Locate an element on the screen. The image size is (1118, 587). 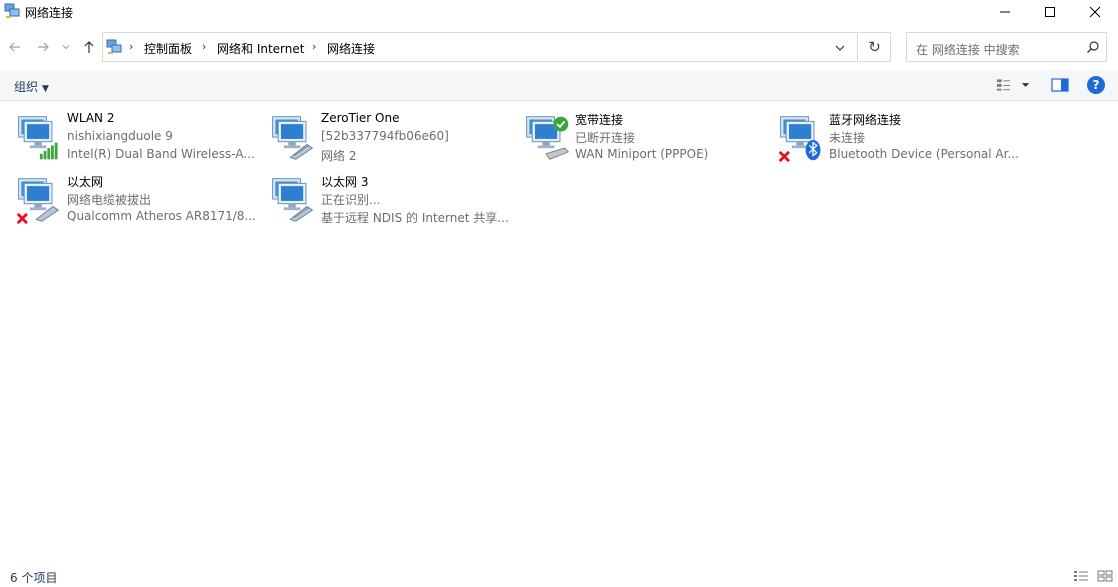
recent-locations-button is located at coordinates (66, 47).